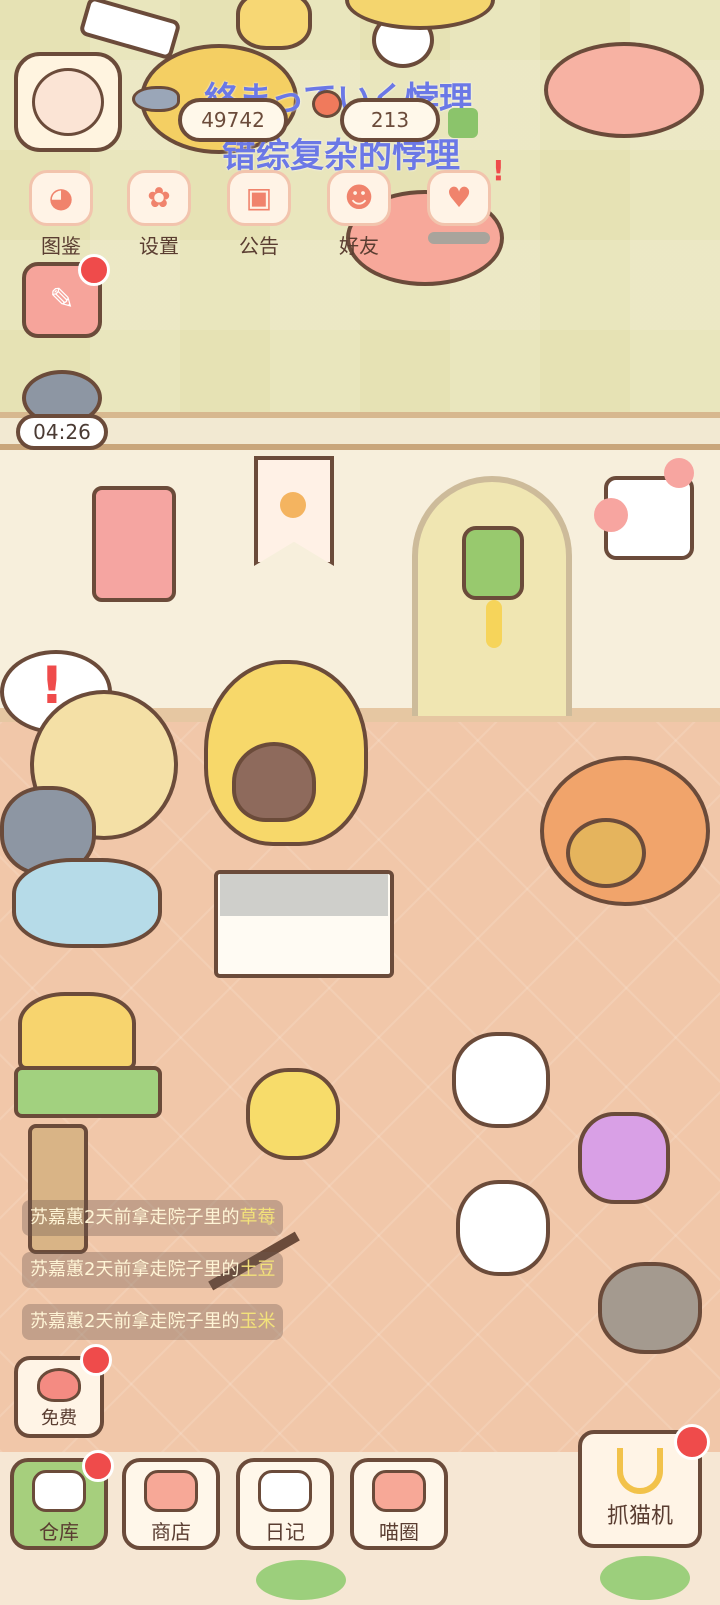 This screenshot has height=1605, width=720. I want to click on gift-icon: ▣, so click(259, 198).